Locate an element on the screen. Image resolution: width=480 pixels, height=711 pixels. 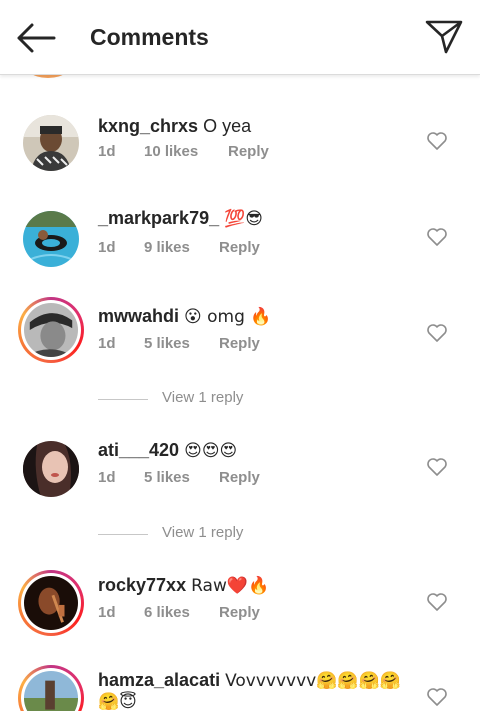
likes-count: 10 likes is located at coordinates (171, 151).